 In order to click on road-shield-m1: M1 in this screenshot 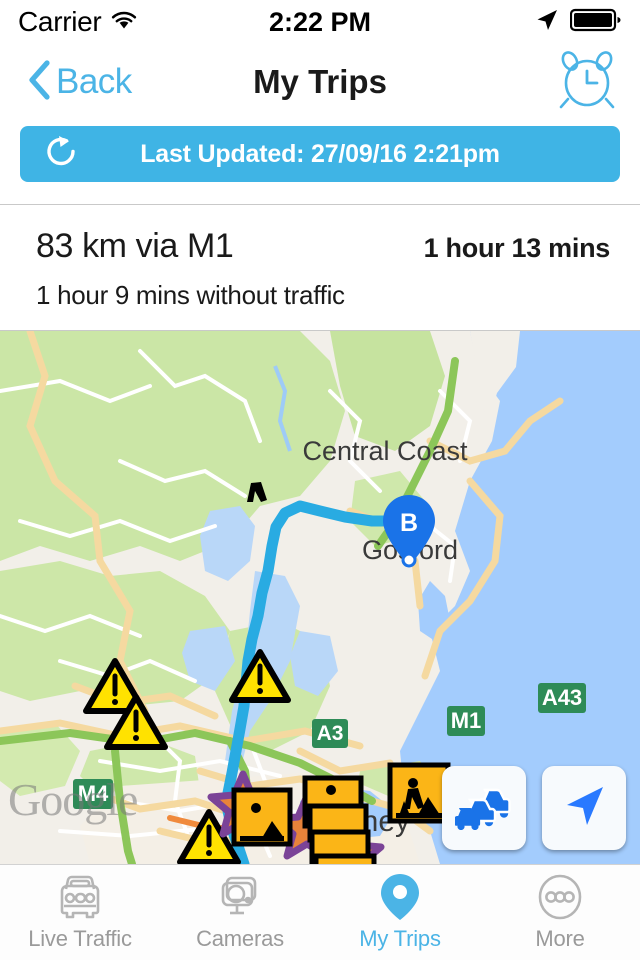, I will do `click(466, 721)`.